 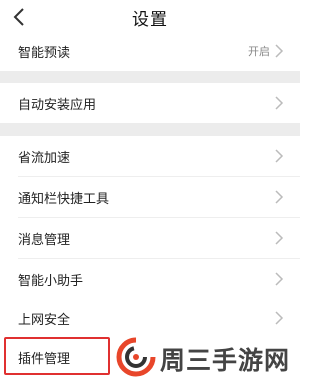 What do you see at coordinates (150, 318) in the screenshot?
I see `setting-row-browsing-security: 上网安全` at bounding box center [150, 318].